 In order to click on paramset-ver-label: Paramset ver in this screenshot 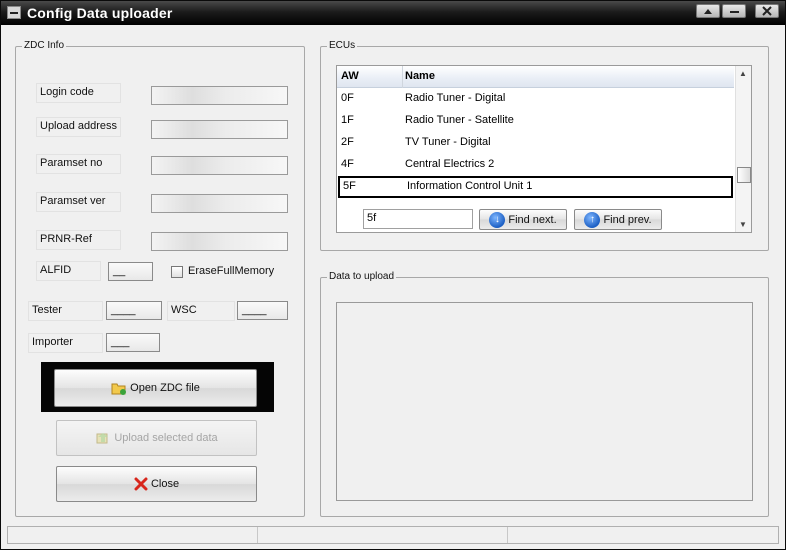, I will do `click(78, 202)`.